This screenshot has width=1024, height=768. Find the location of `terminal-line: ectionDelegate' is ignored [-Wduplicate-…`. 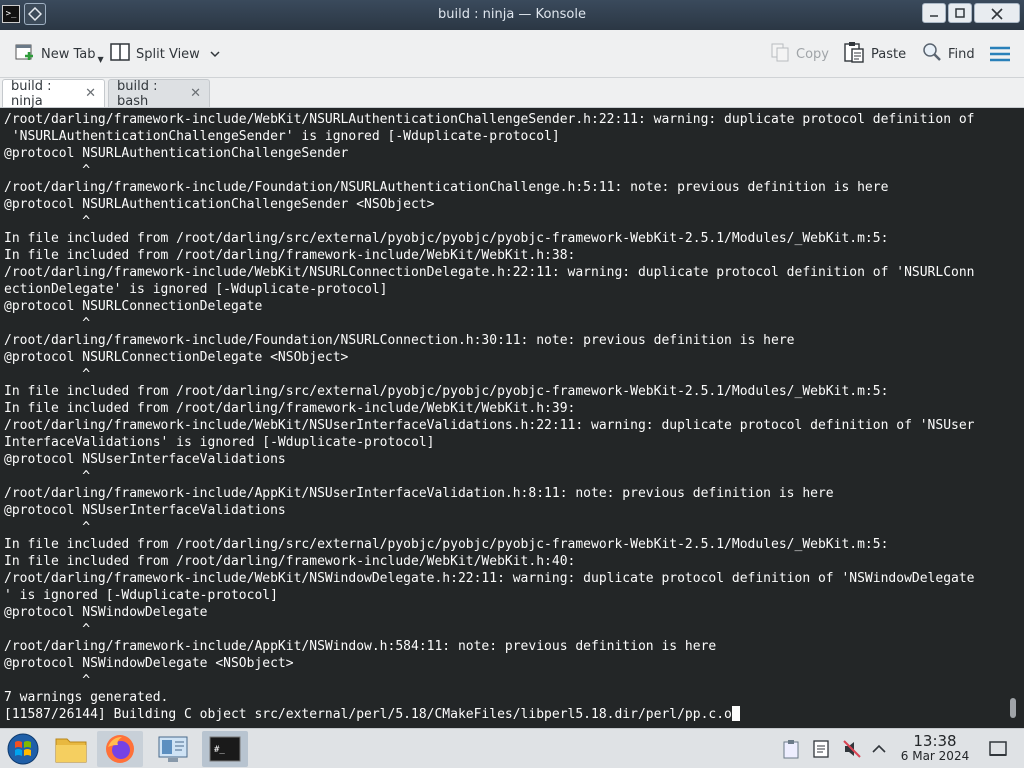

terminal-line: ectionDelegate' is ignored [-Wduplicate-… is located at coordinates (502, 289).